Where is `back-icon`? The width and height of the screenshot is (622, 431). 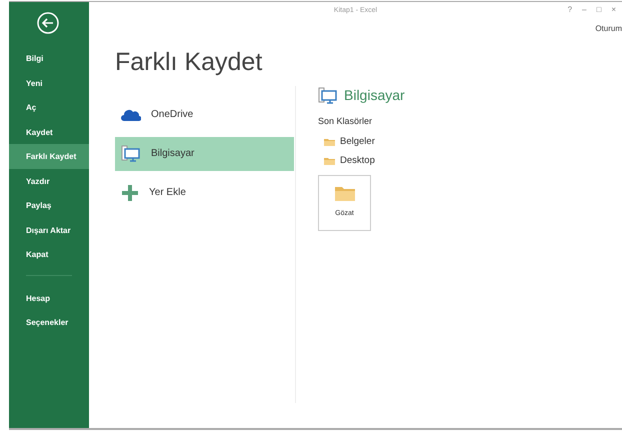 back-icon is located at coordinates (48, 23).